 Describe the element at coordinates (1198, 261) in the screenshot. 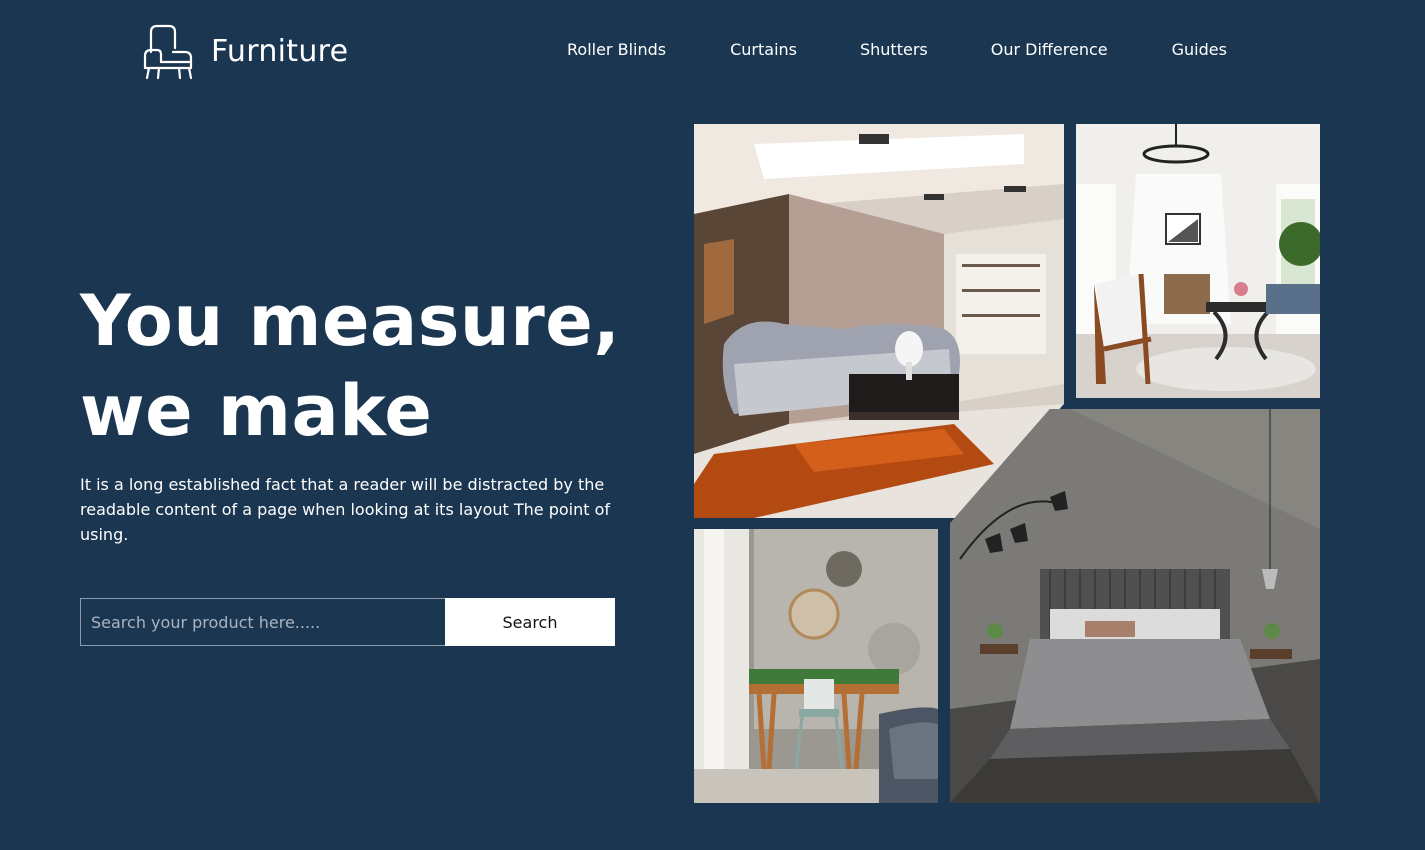

I see `fireplace-room-photo` at that location.